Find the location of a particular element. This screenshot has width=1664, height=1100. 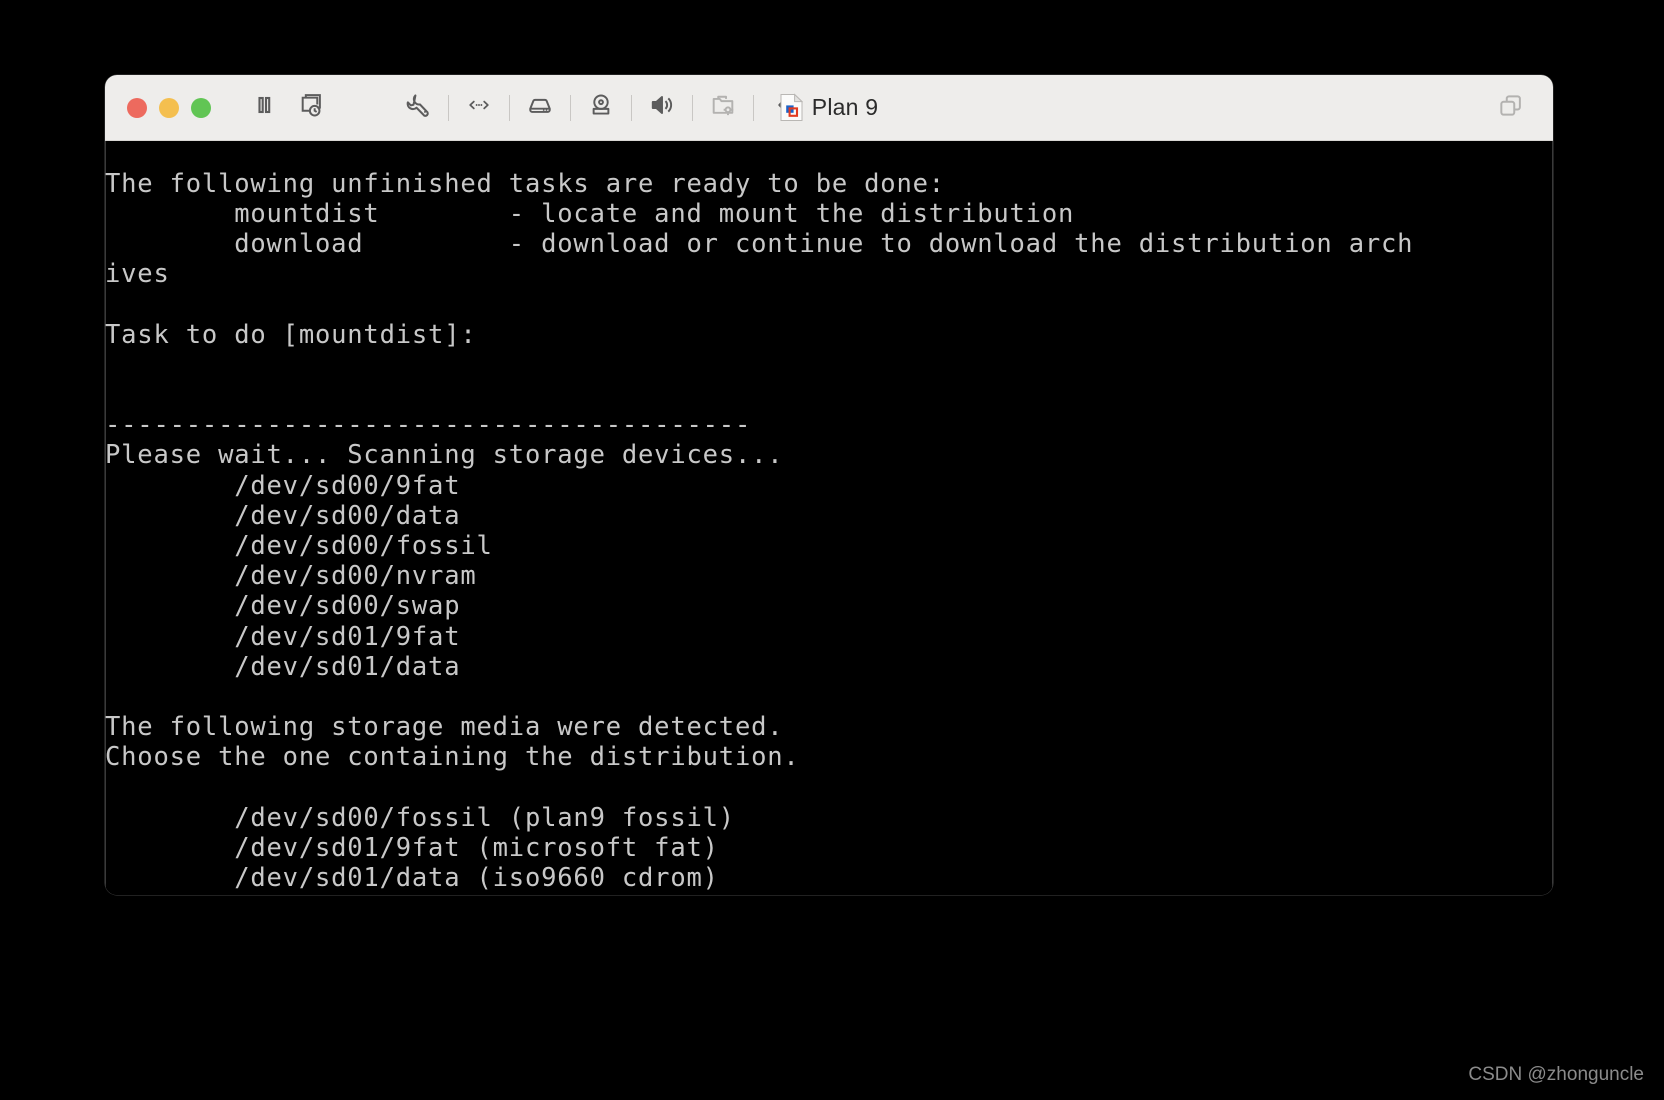

snapshot-icon is located at coordinates (310, 108).